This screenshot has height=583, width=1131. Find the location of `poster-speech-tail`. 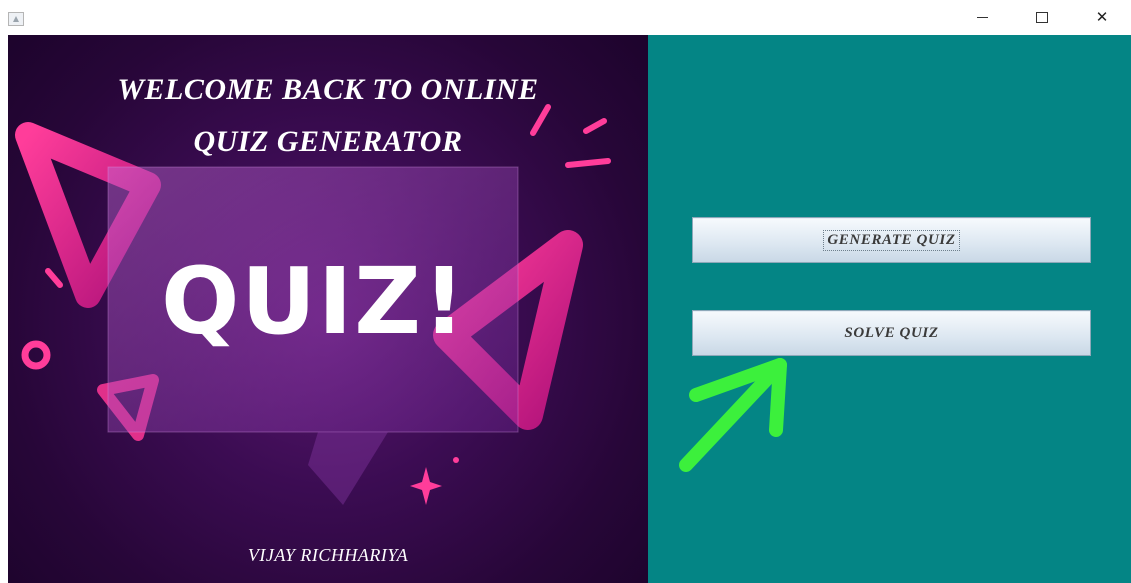

poster-speech-tail is located at coordinates (348, 468).